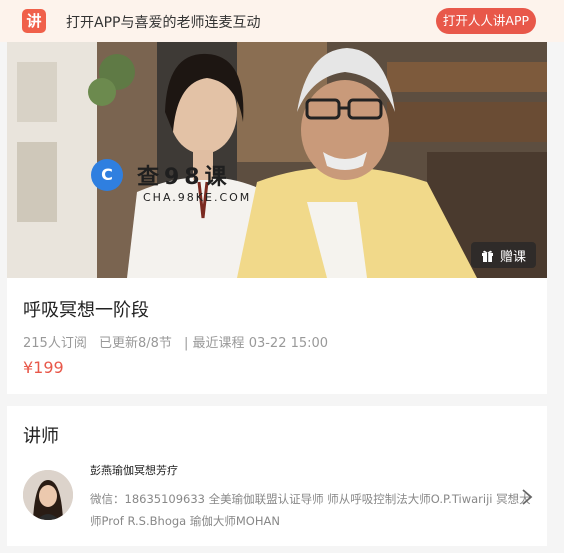  Describe the element at coordinates (41, 436) in the screenshot. I see `teacher-section-heading: 讲师` at that location.